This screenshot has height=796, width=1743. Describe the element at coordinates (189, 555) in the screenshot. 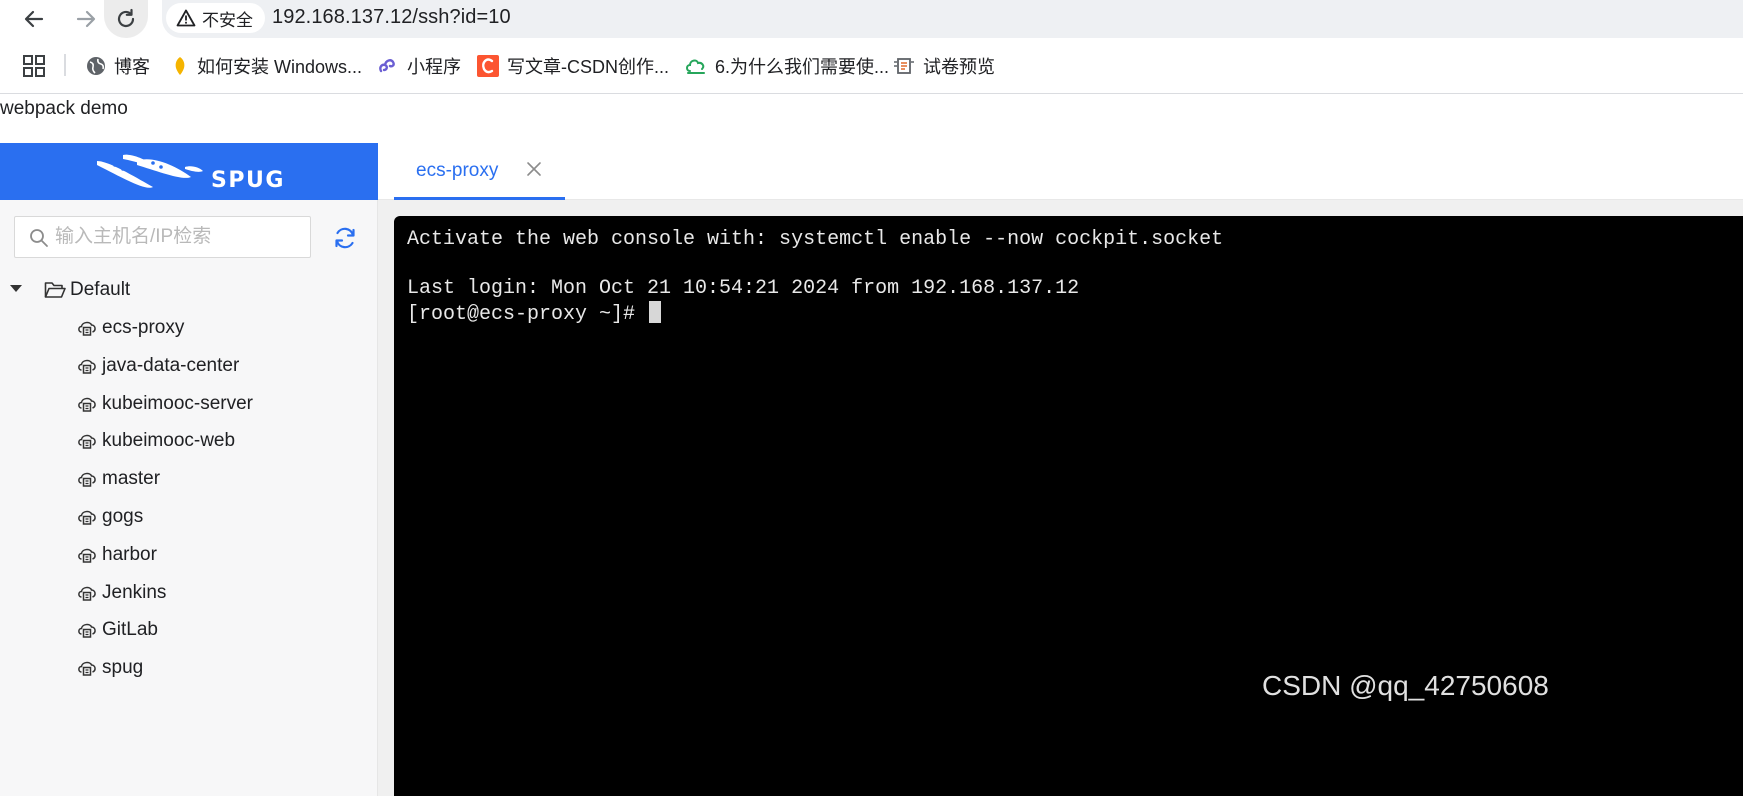

I see `host-item: harbor` at that location.